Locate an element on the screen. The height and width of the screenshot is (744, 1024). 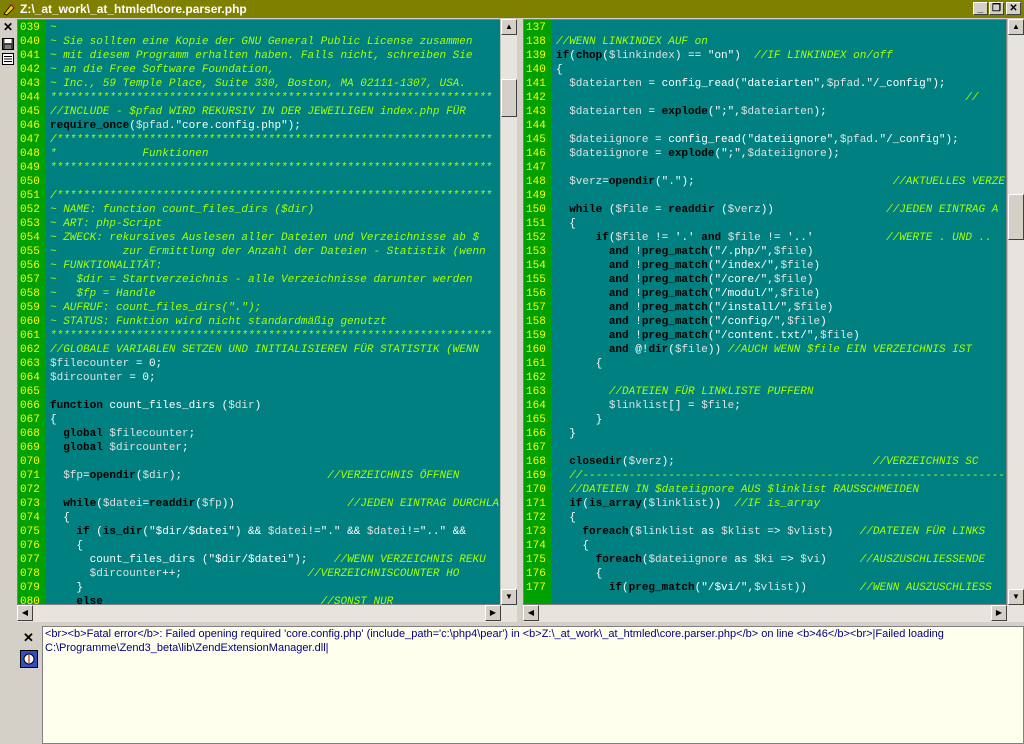
right-code-line: 162 is located at coordinates (538, 378).